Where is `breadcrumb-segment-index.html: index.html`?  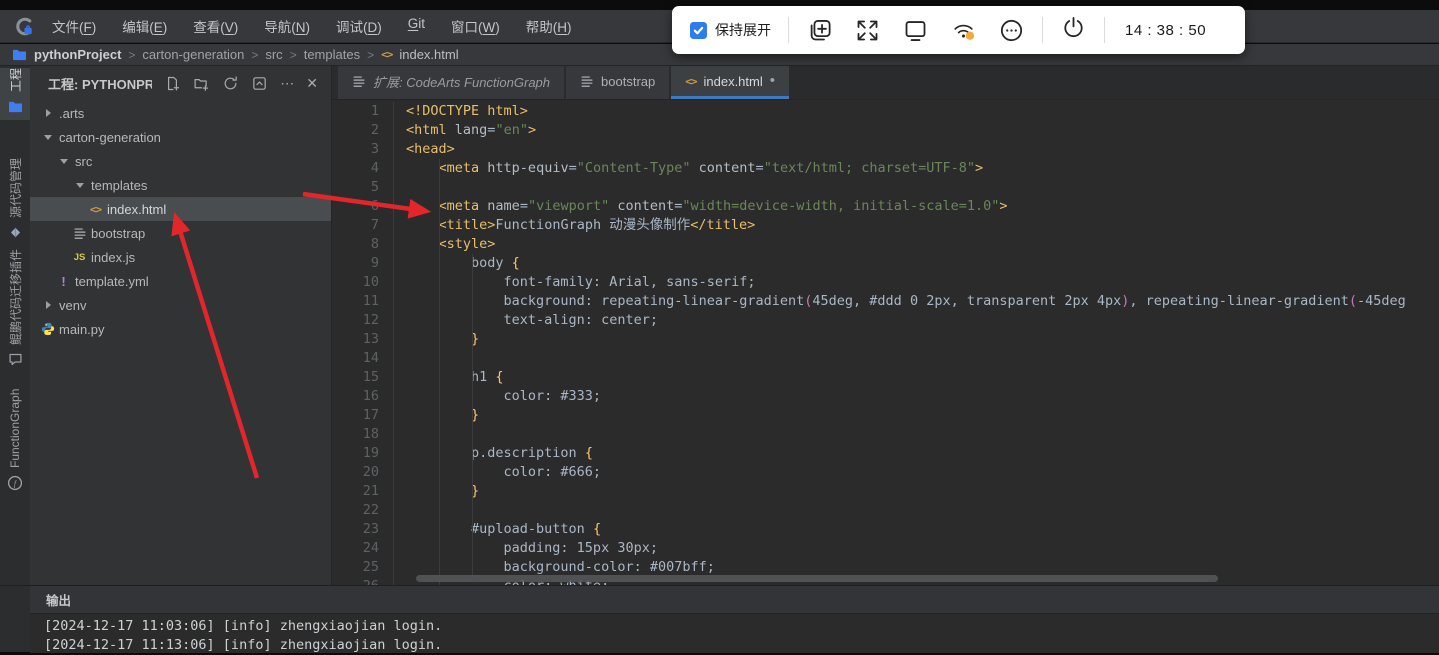 breadcrumb-segment-index.html: index.html is located at coordinates (428, 54).